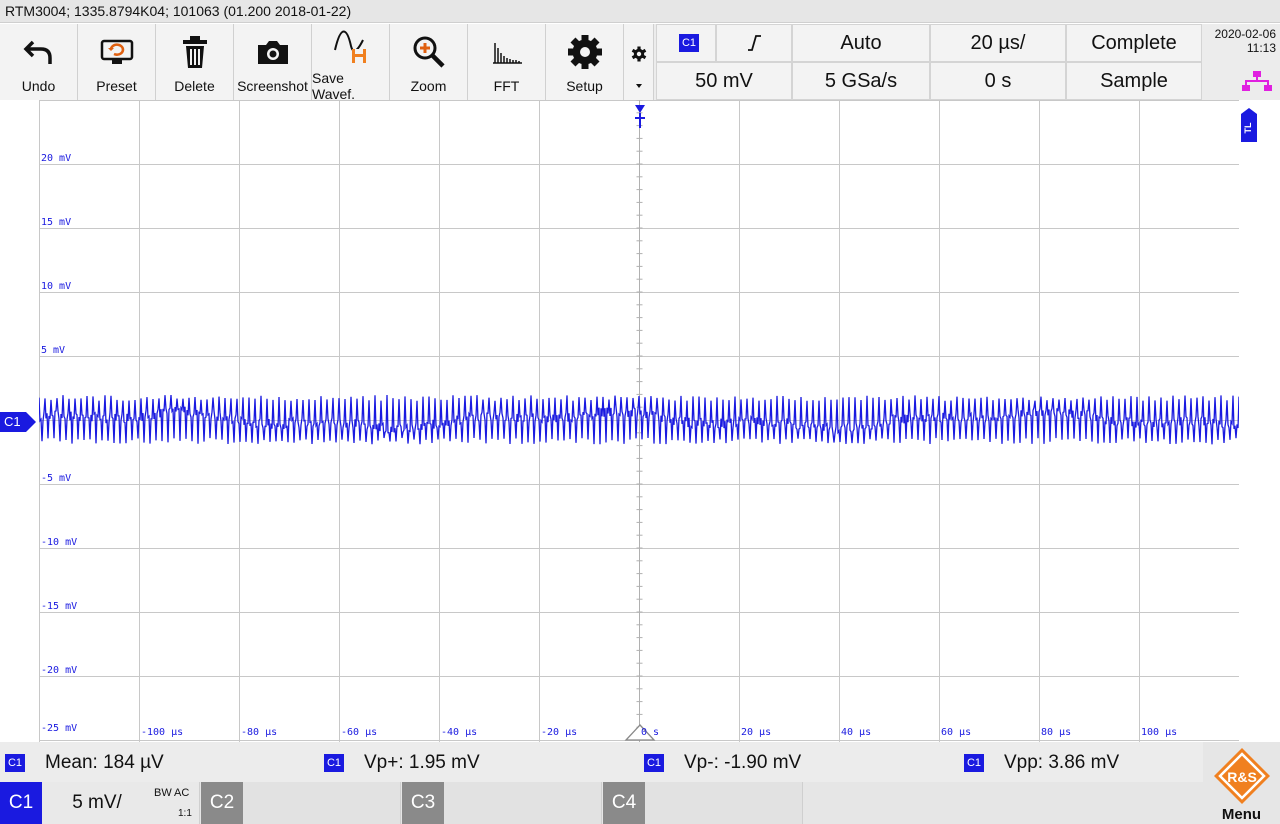  I want to click on undo-label: Undo, so click(38, 86).